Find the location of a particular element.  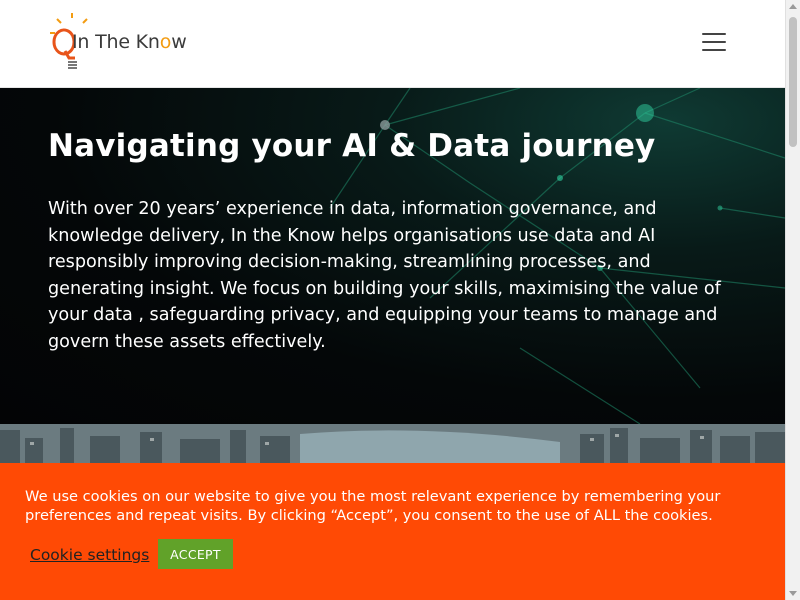

logo-text: In The Know is located at coordinates (129, 42).